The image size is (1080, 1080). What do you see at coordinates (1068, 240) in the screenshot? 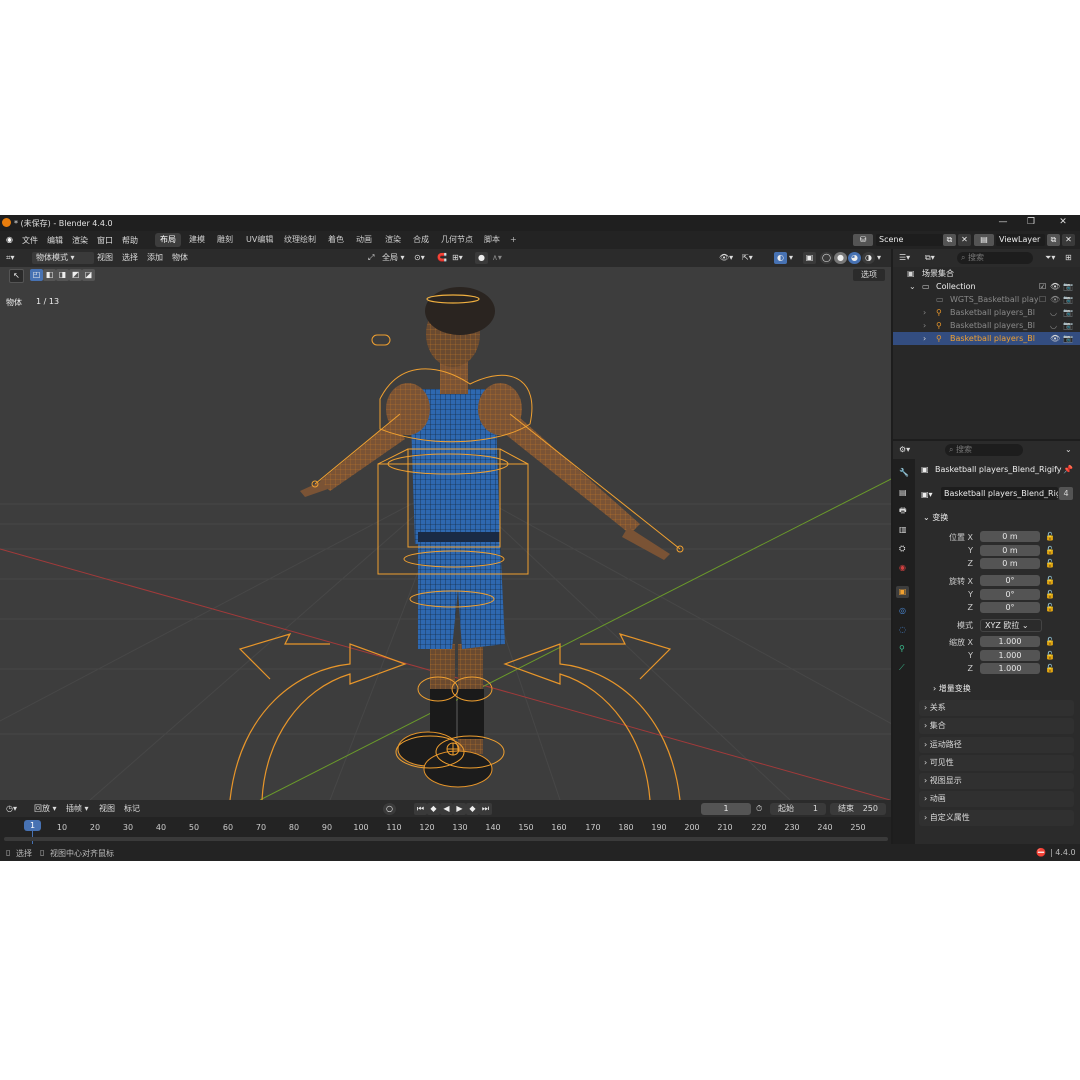
I see `delete-view-layer-icon: ✕` at bounding box center [1068, 240].